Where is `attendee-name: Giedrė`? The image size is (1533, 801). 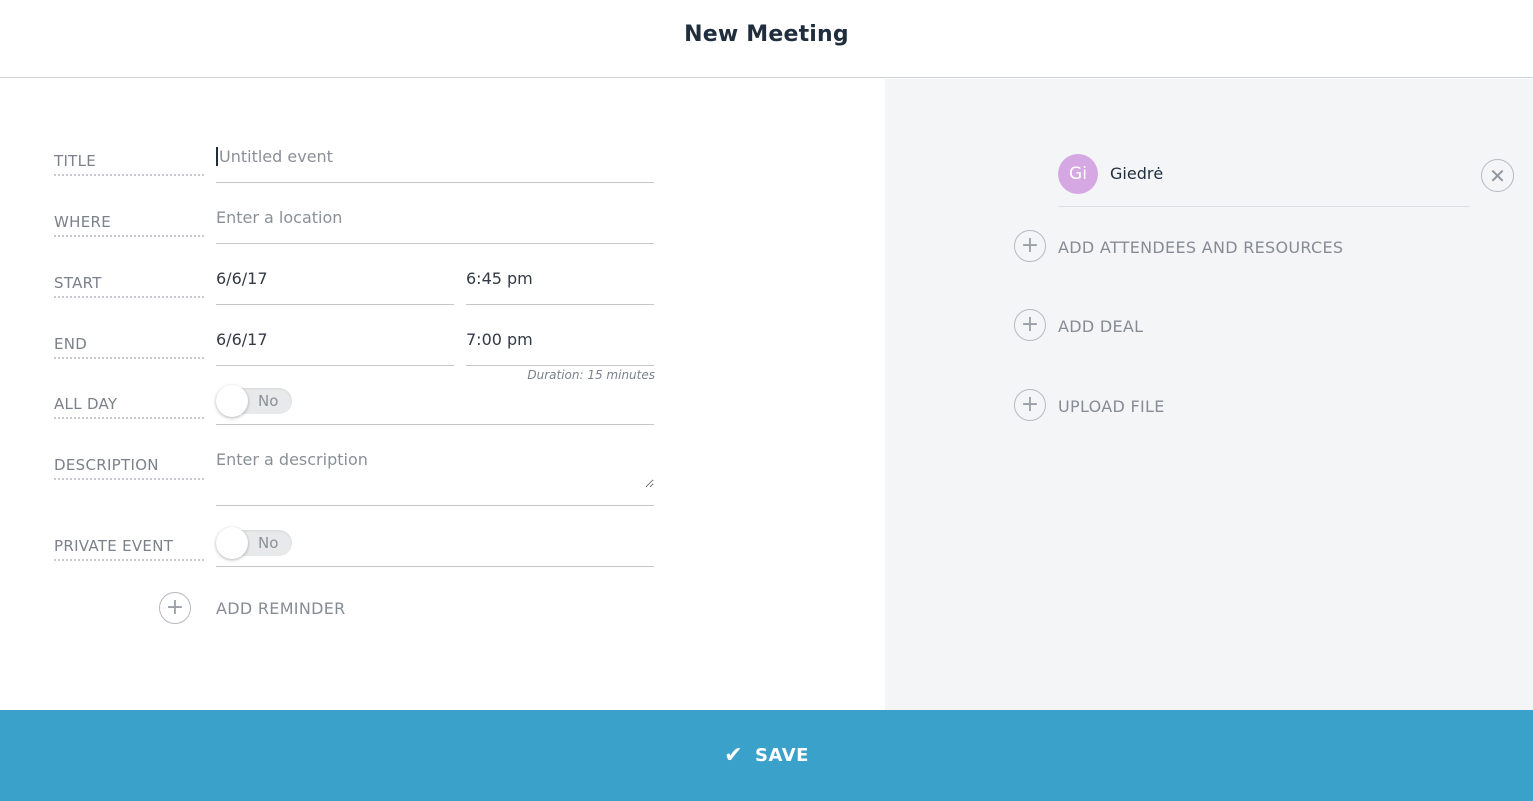
attendee-name: Giedrė is located at coordinates (1137, 173).